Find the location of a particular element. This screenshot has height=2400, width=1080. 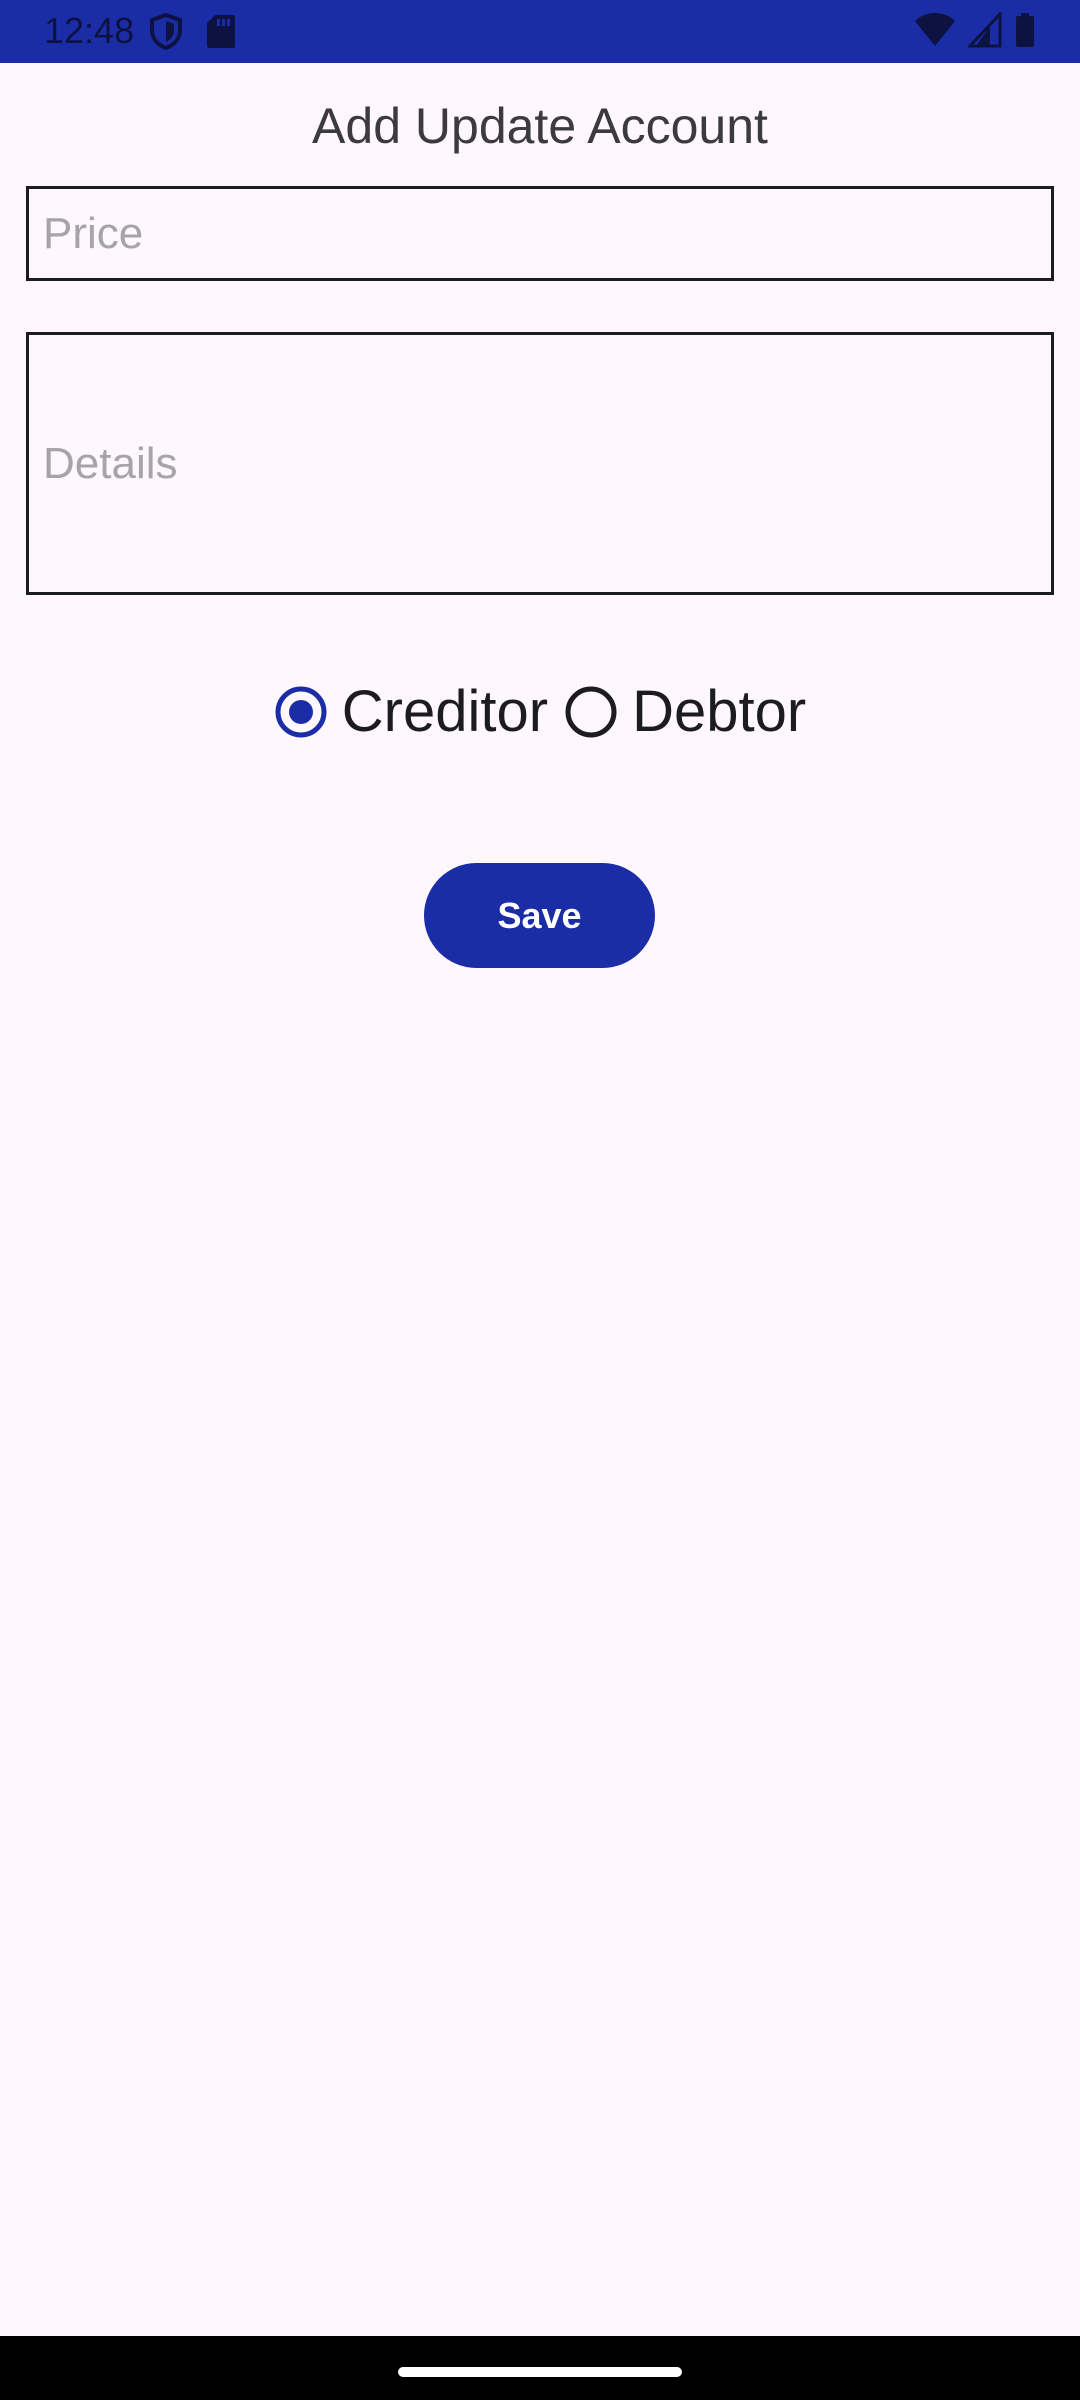

price-input is located at coordinates (540, 233).